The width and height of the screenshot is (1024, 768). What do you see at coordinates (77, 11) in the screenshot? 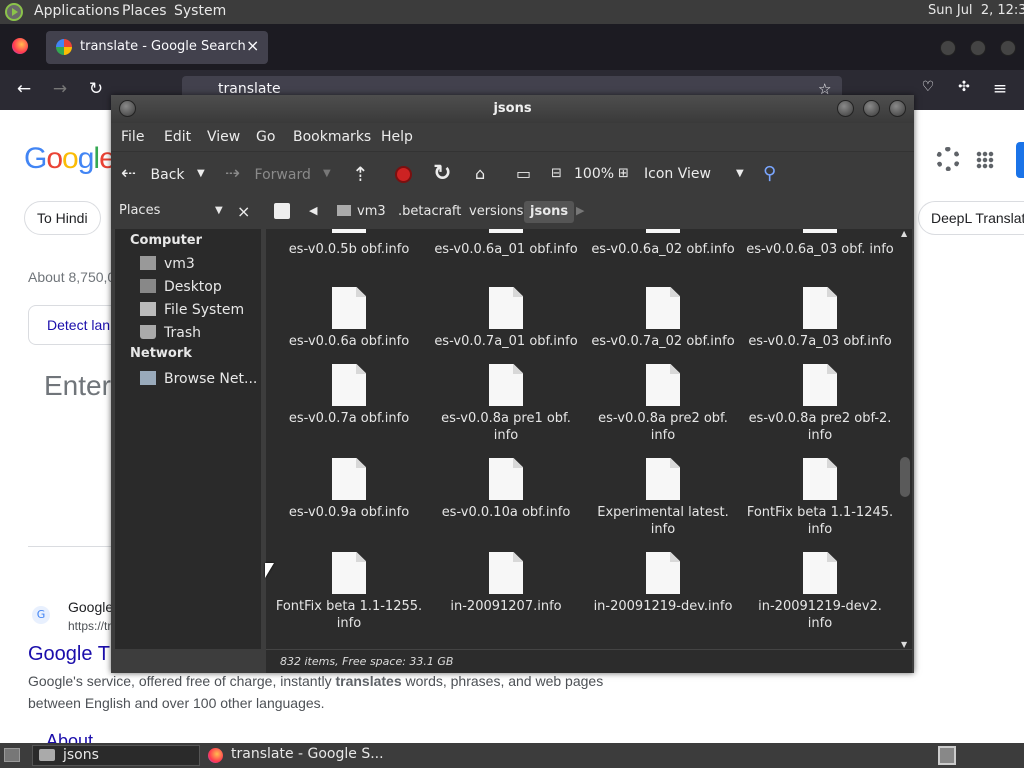
I see `menu-applications: Applications` at bounding box center [77, 11].